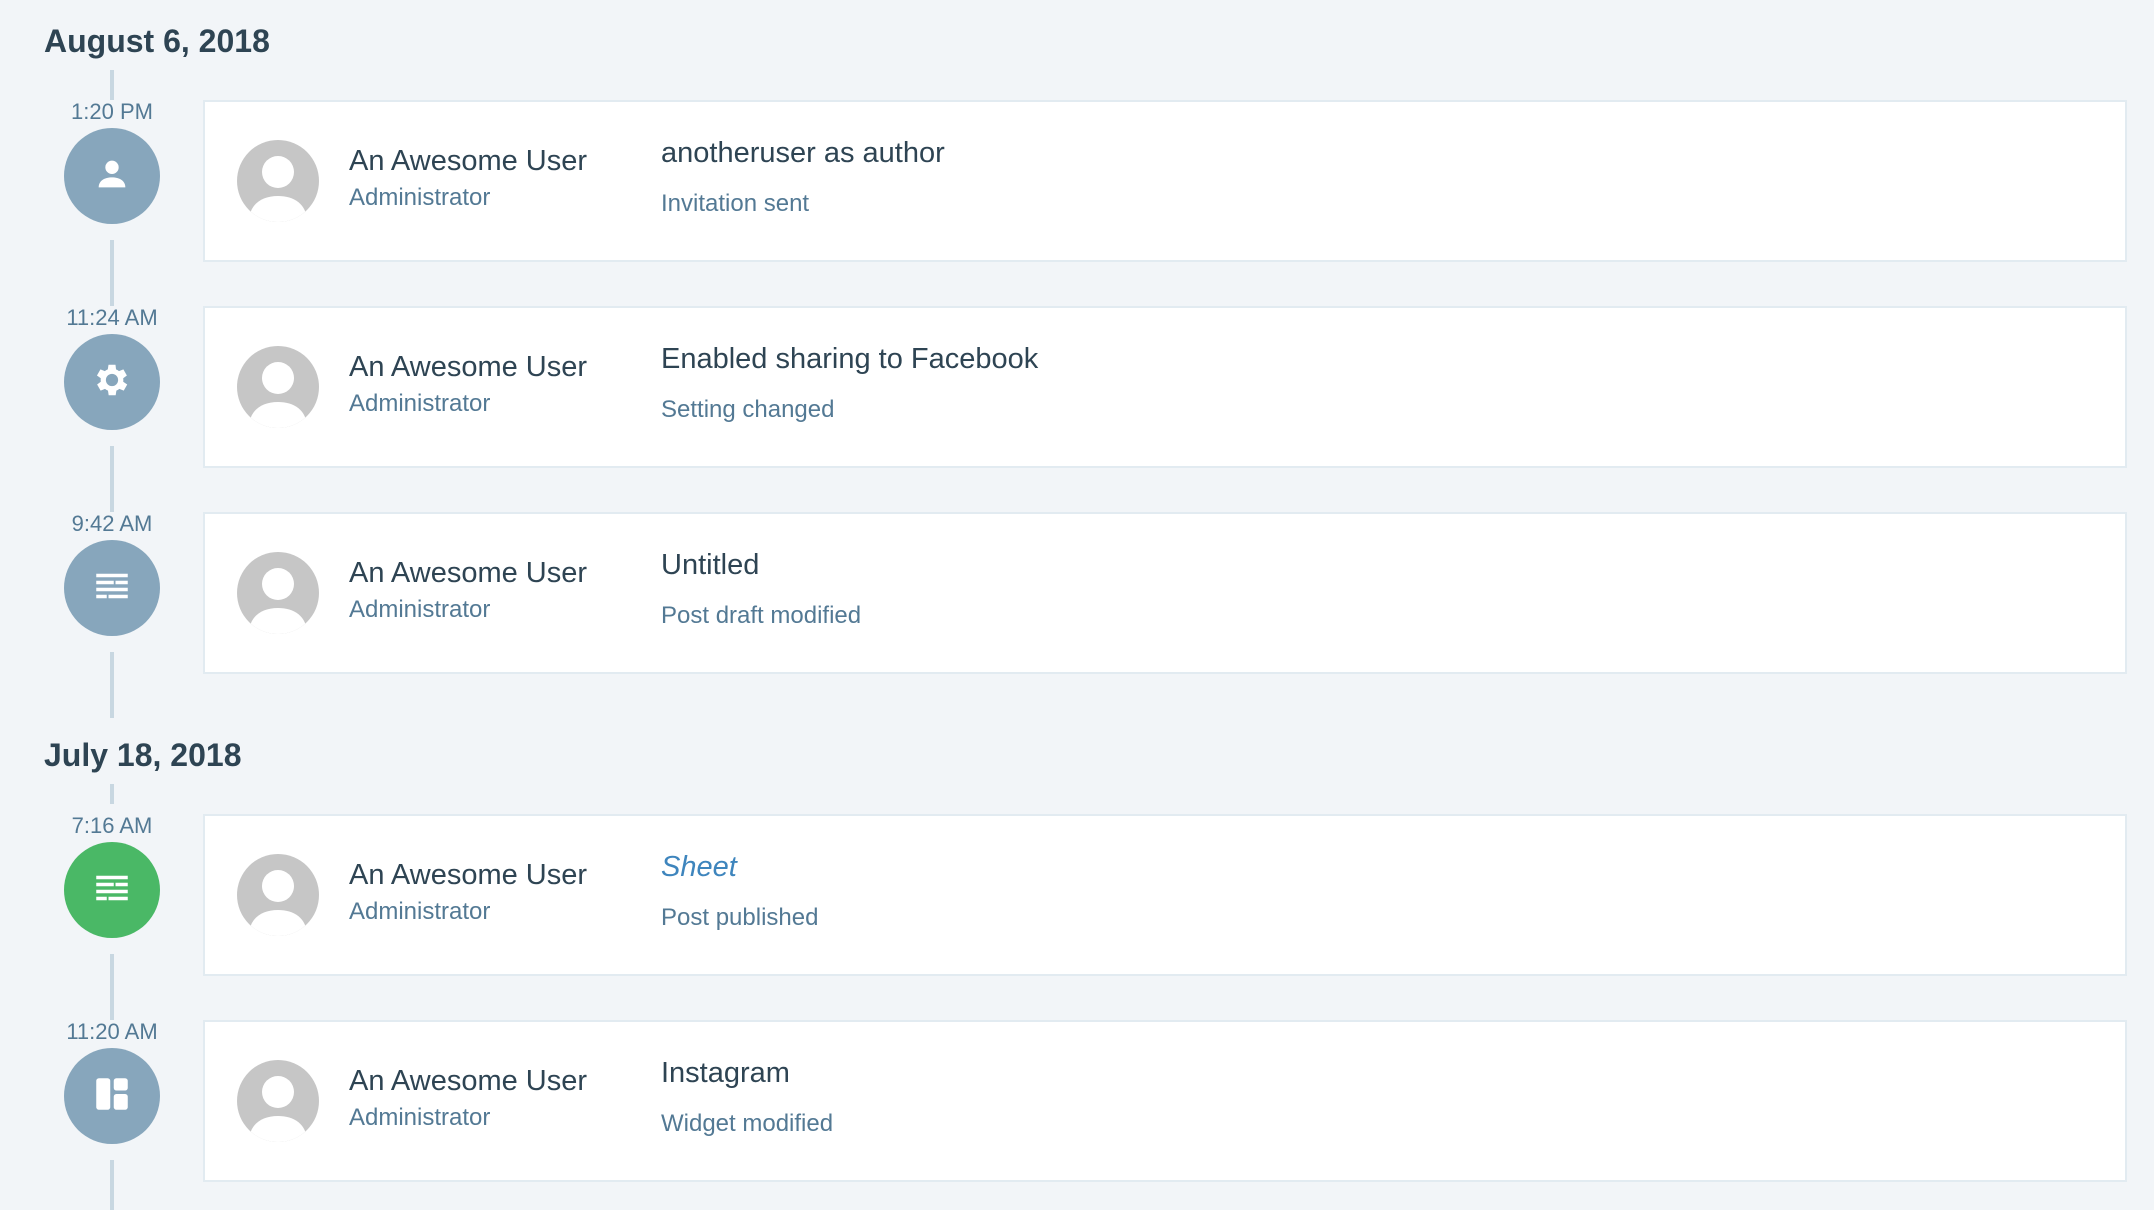  What do you see at coordinates (112, 523) in the screenshot?
I see `event-time: 9:42 AM` at bounding box center [112, 523].